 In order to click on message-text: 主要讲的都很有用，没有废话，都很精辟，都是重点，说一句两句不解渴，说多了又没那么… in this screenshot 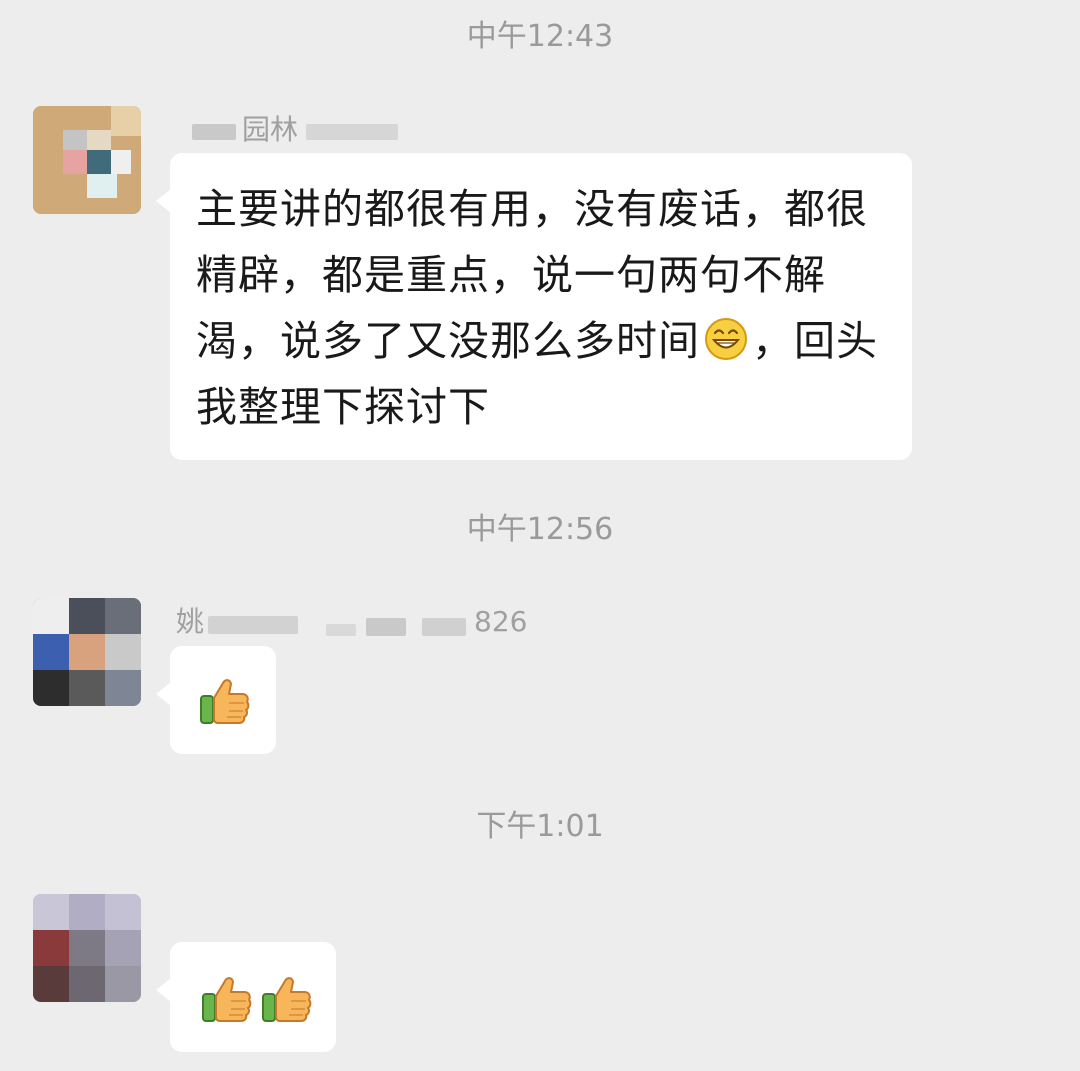, I will do `click(537, 308)`.